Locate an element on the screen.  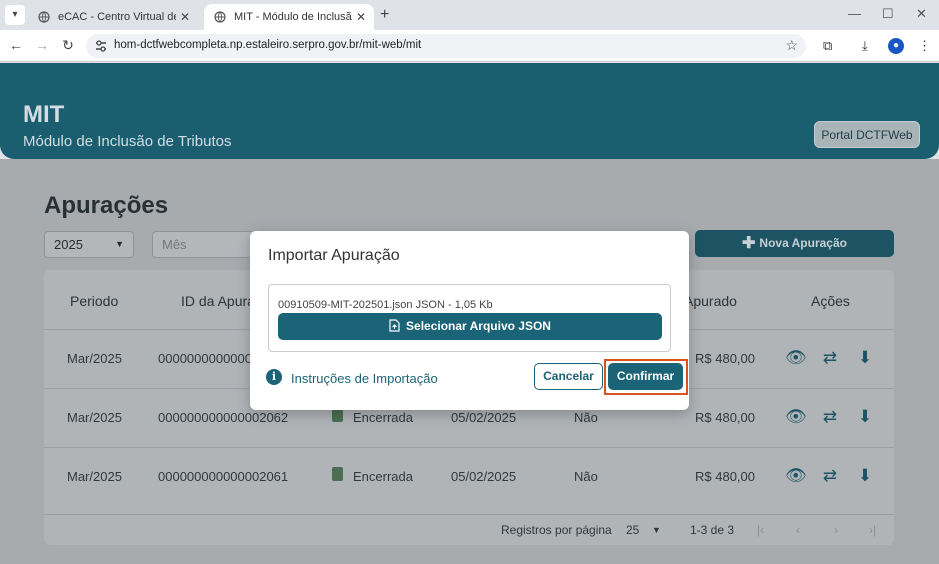
page-range: 1-3 de 3 is located at coordinates (712, 530).